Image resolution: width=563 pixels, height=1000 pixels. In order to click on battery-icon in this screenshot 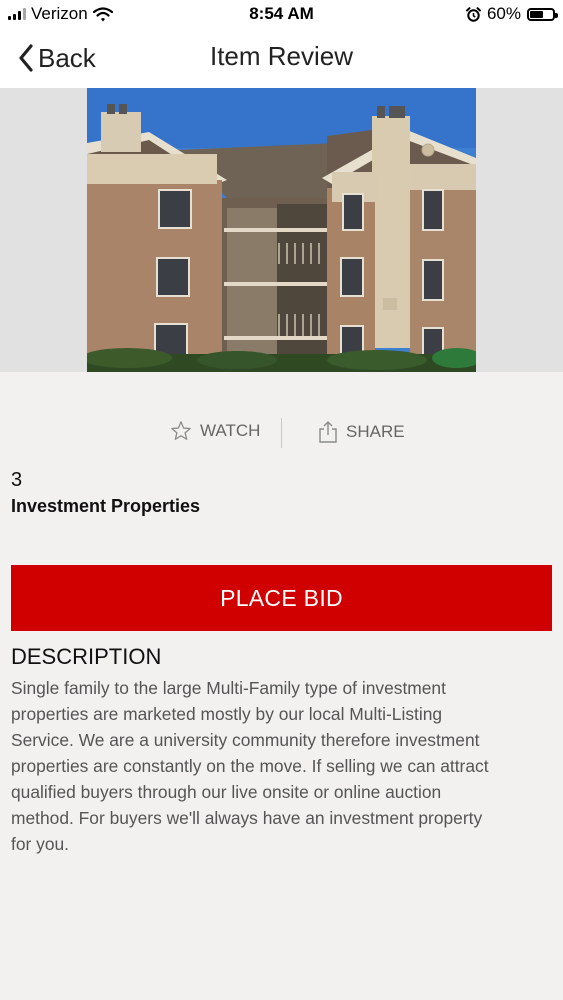, I will do `click(542, 14)`.